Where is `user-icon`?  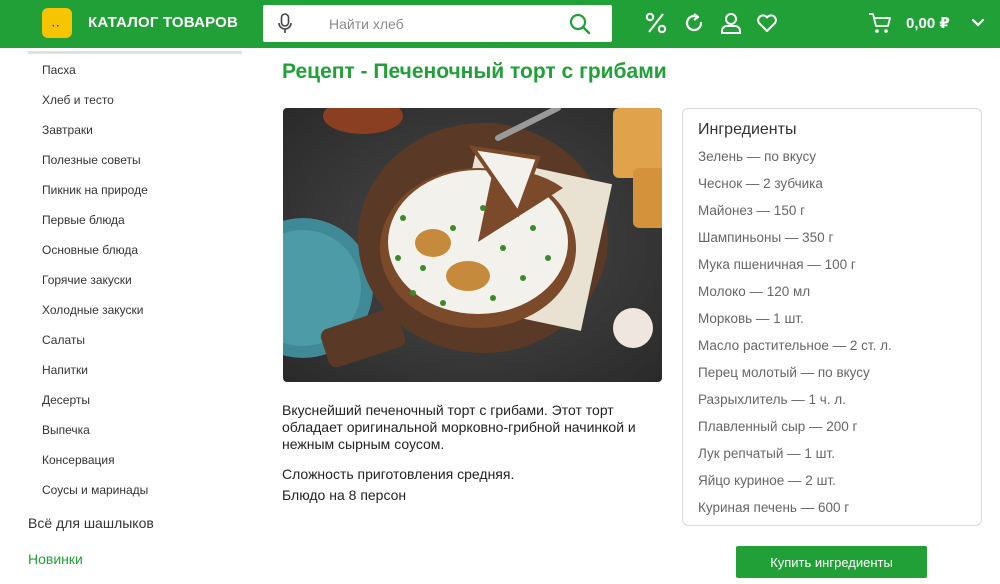 user-icon is located at coordinates (731, 23).